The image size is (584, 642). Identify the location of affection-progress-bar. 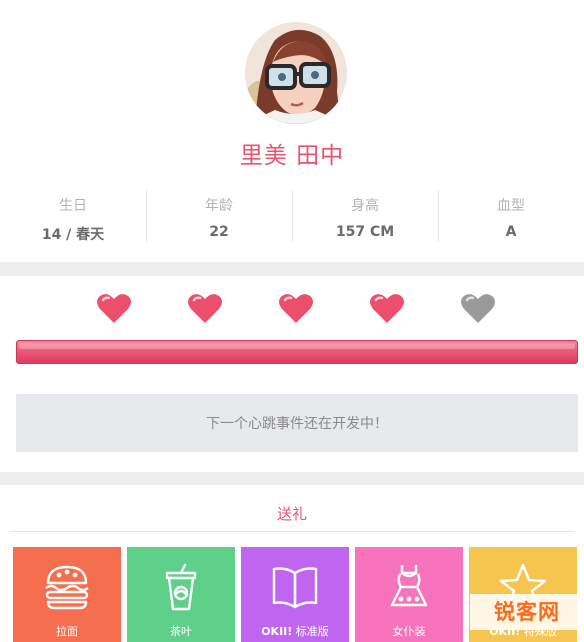
(297, 352).